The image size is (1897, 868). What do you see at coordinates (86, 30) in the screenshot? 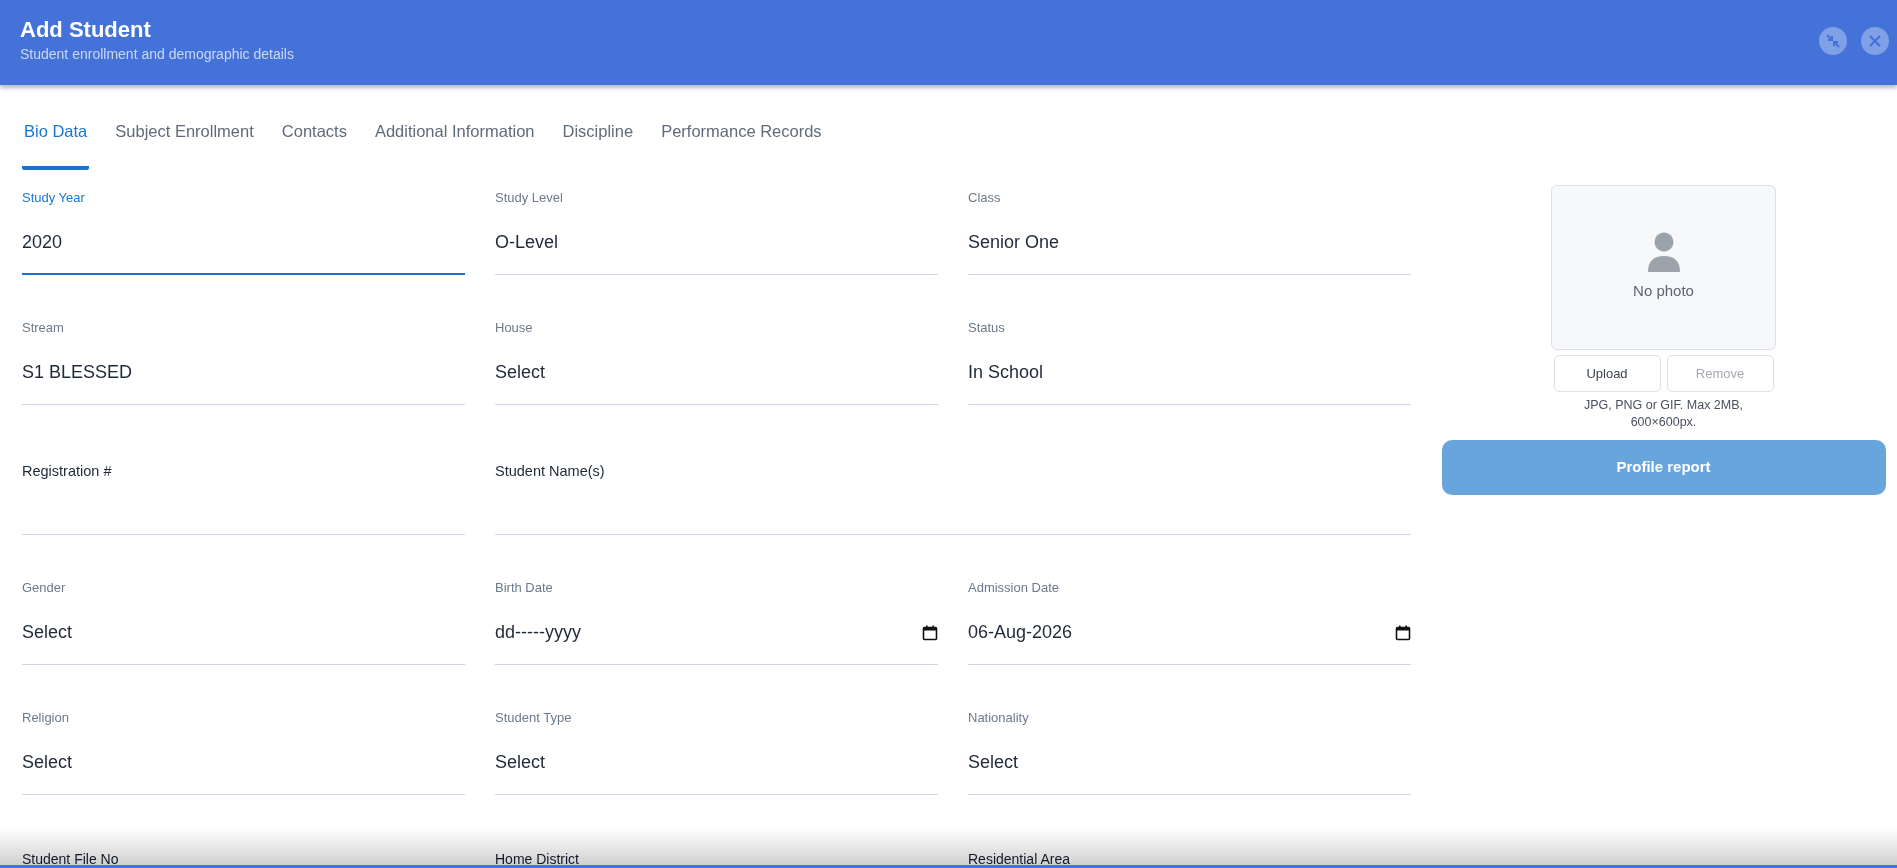
I see `dialog-title: Add Student` at bounding box center [86, 30].